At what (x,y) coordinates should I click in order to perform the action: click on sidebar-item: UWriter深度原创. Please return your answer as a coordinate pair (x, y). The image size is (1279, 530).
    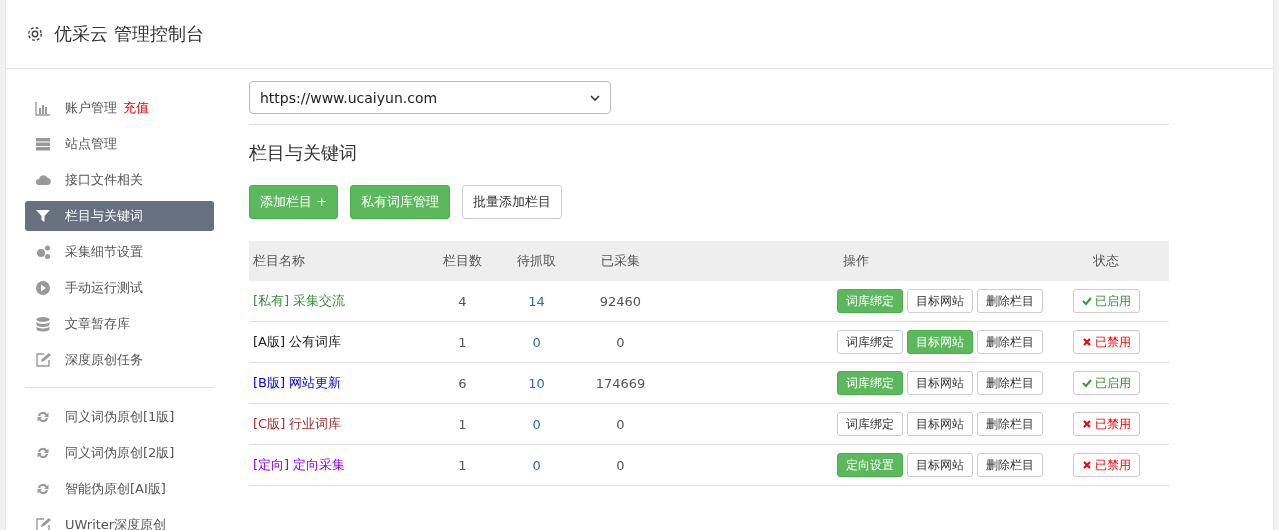
    Looking at the image, I should click on (119, 520).